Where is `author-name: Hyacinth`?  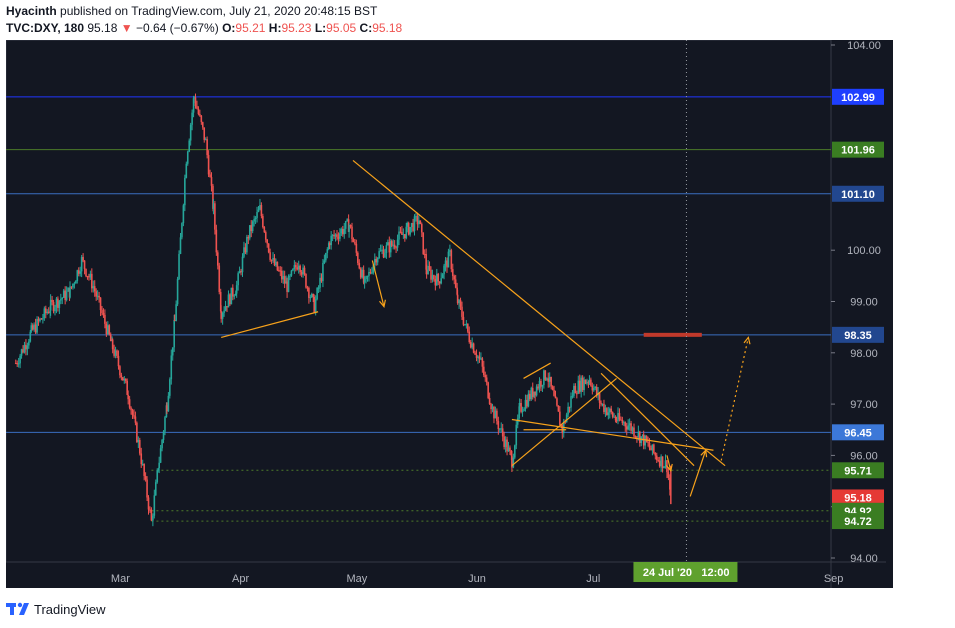 author-name: Hyacinth is located at coordinates (31, 11).